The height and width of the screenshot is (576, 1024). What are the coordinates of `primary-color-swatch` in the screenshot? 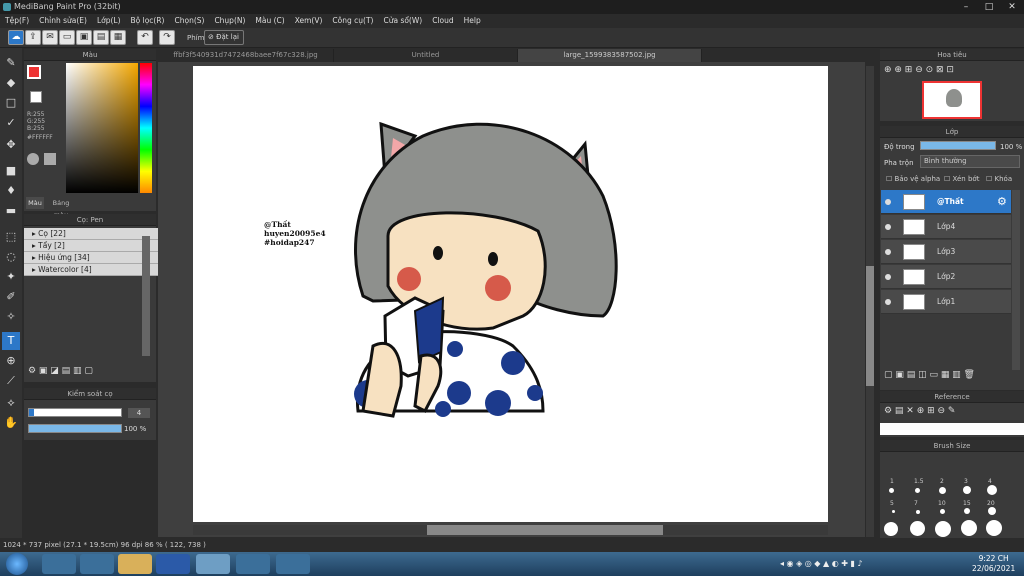 It's located at (34, 72).